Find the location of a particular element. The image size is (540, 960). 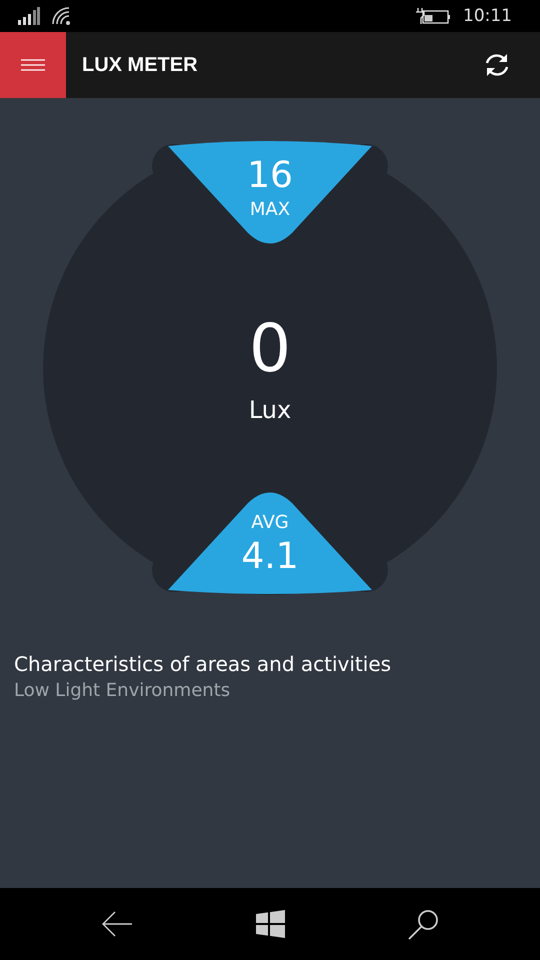

lux-unit: Lux is located at coordinates (270, 410).